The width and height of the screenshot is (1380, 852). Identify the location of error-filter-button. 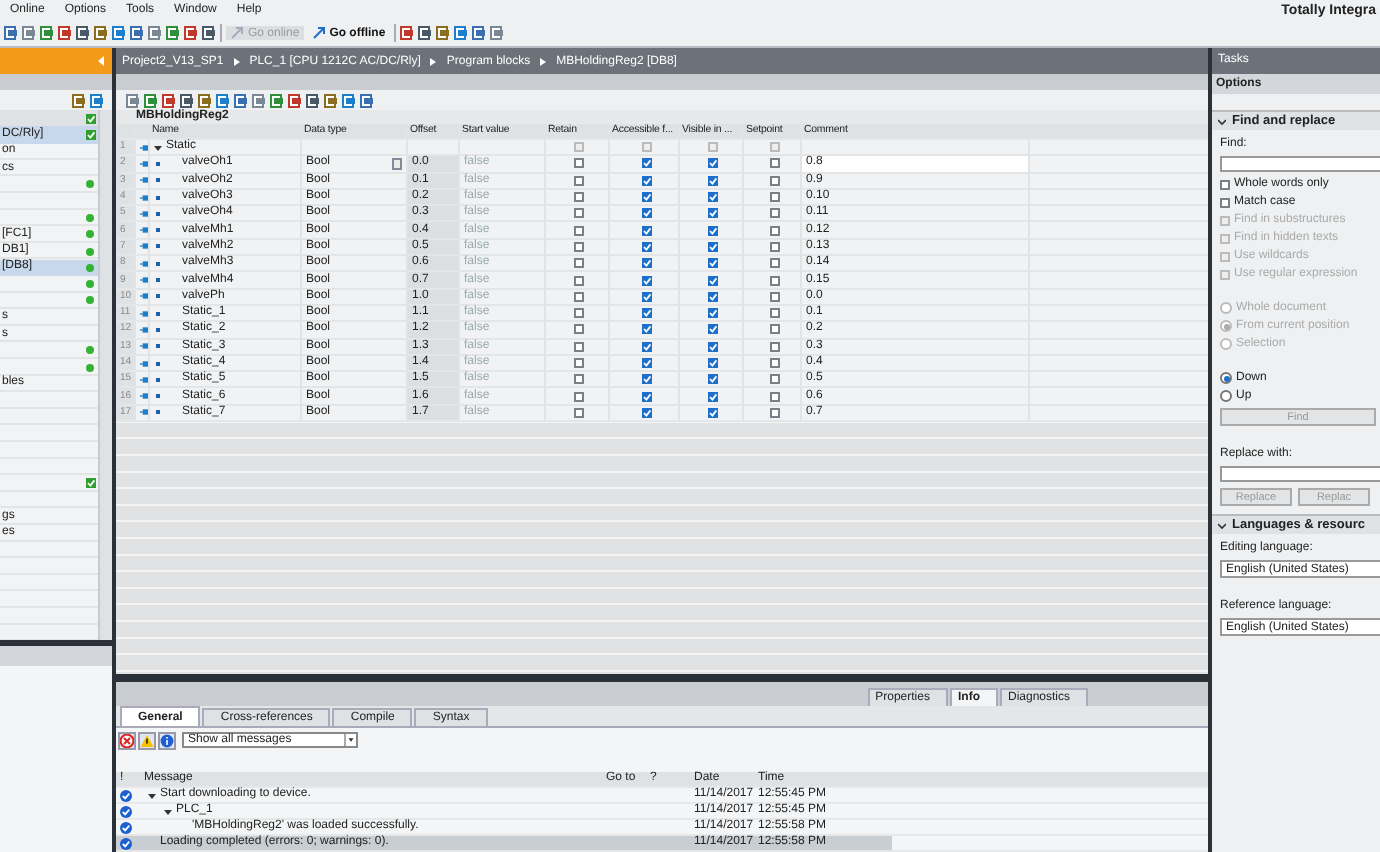
(127, 740).